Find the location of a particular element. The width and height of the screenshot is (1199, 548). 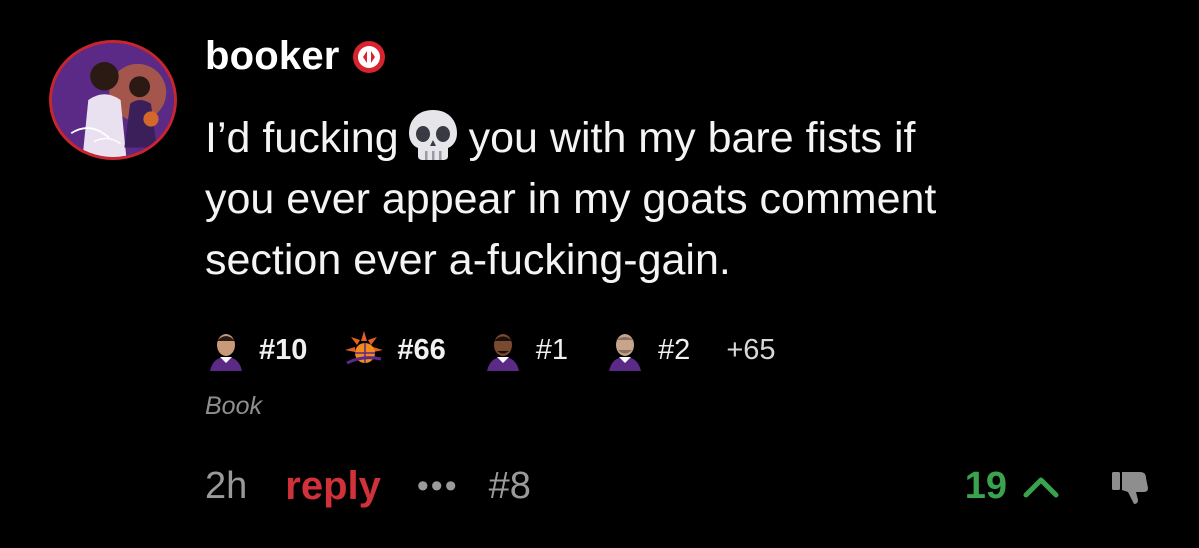

tag-label: #66 is located at coordinates (421, 349).